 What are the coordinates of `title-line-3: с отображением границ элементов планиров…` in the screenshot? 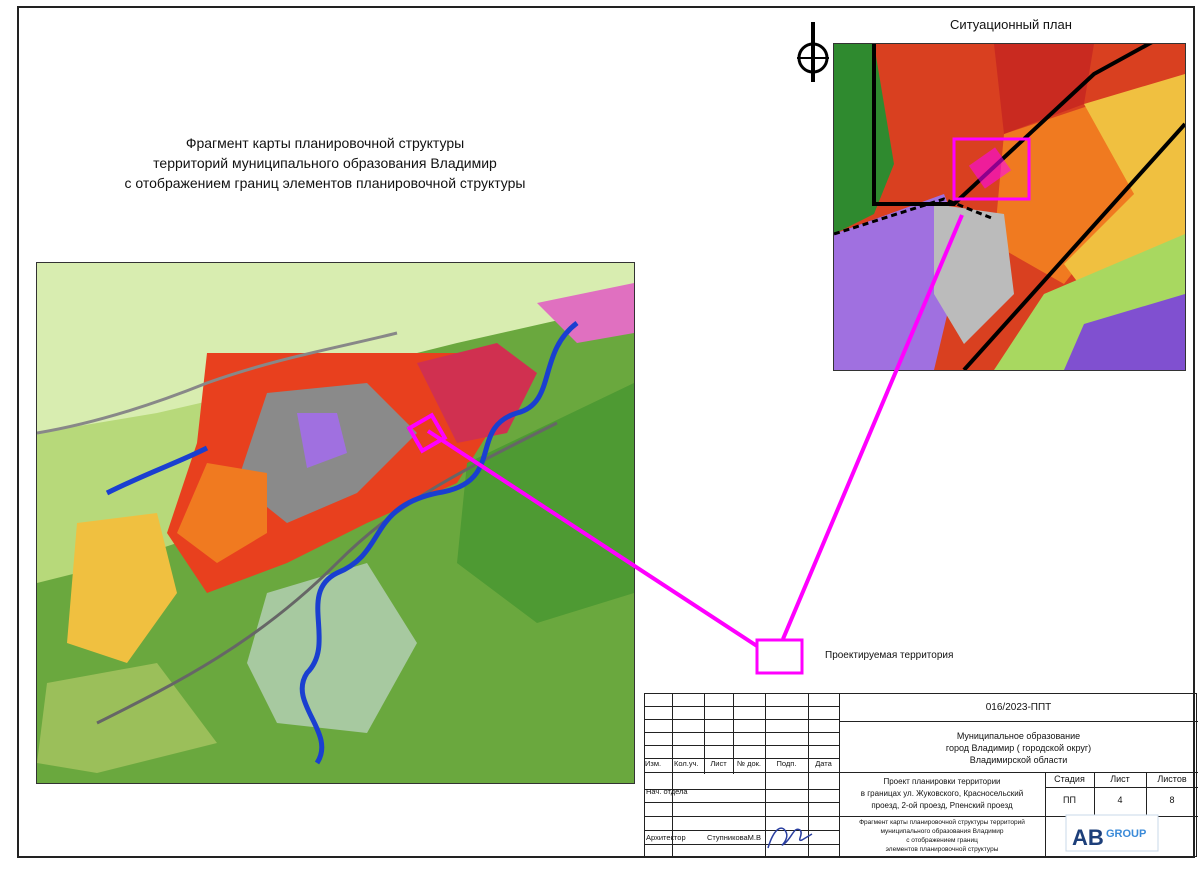 It's located at (325, 183).